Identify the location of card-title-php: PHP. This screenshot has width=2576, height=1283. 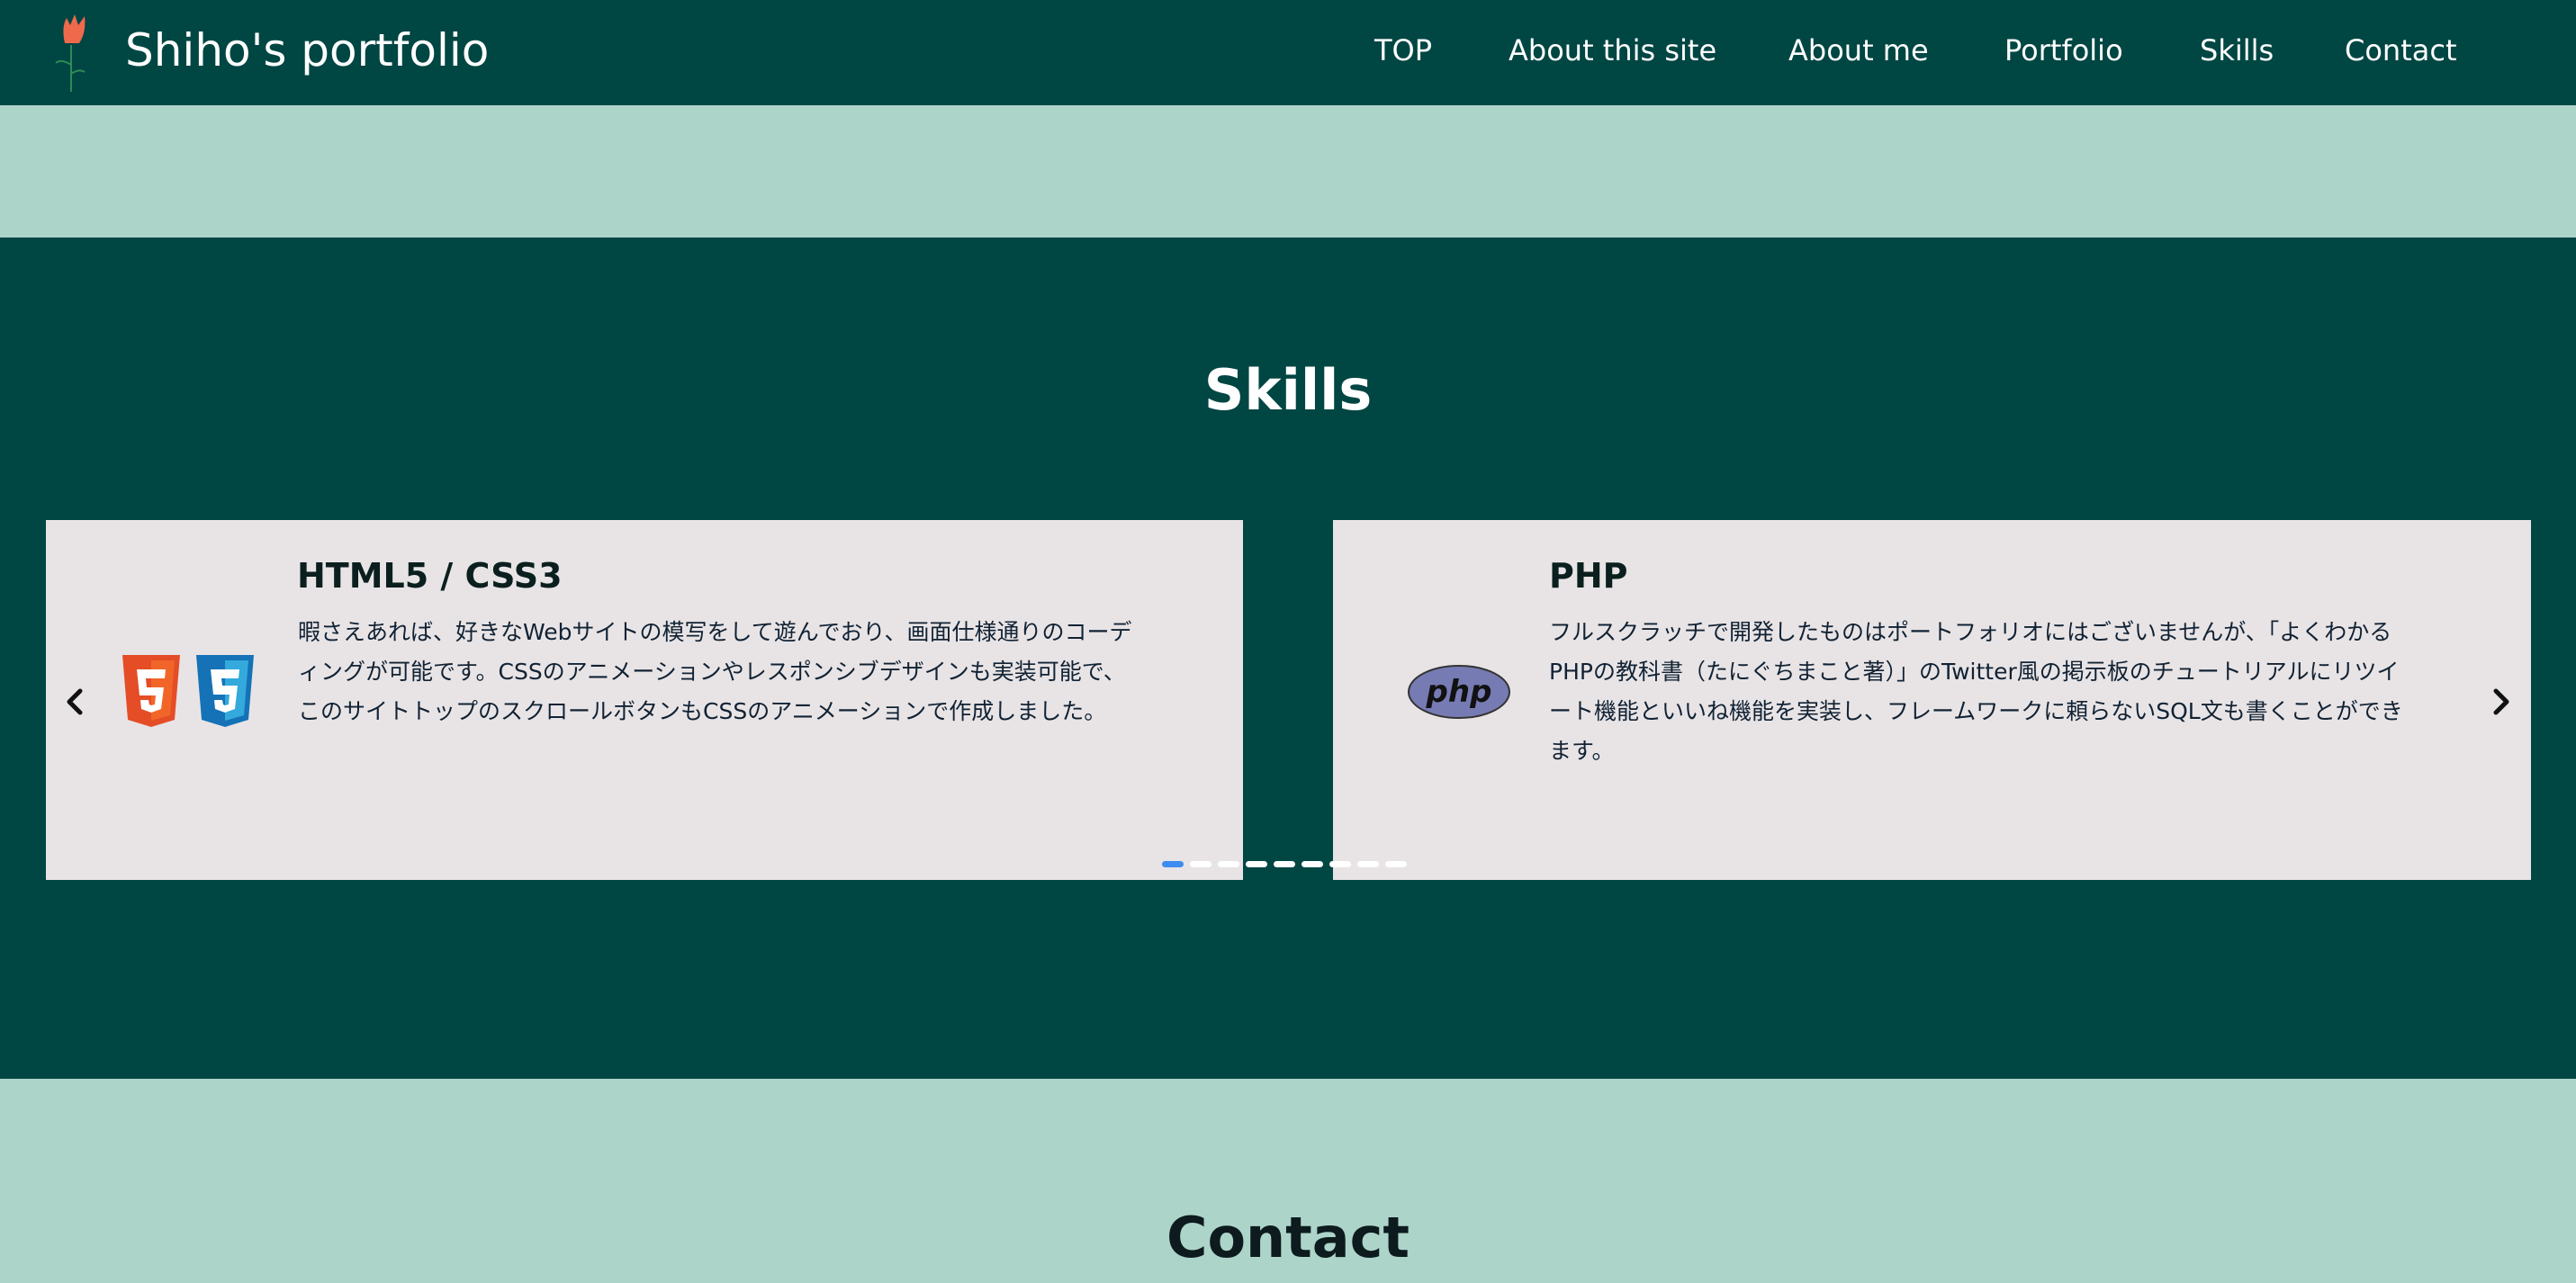
(1588, 576).